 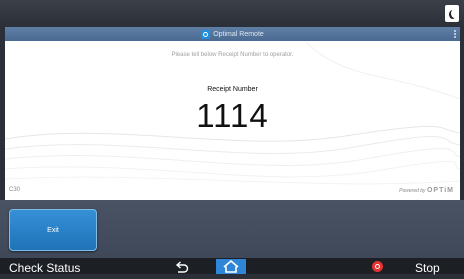 I want to click on system-nav-bar: Check Status Stop, so click(x=232, y=266).